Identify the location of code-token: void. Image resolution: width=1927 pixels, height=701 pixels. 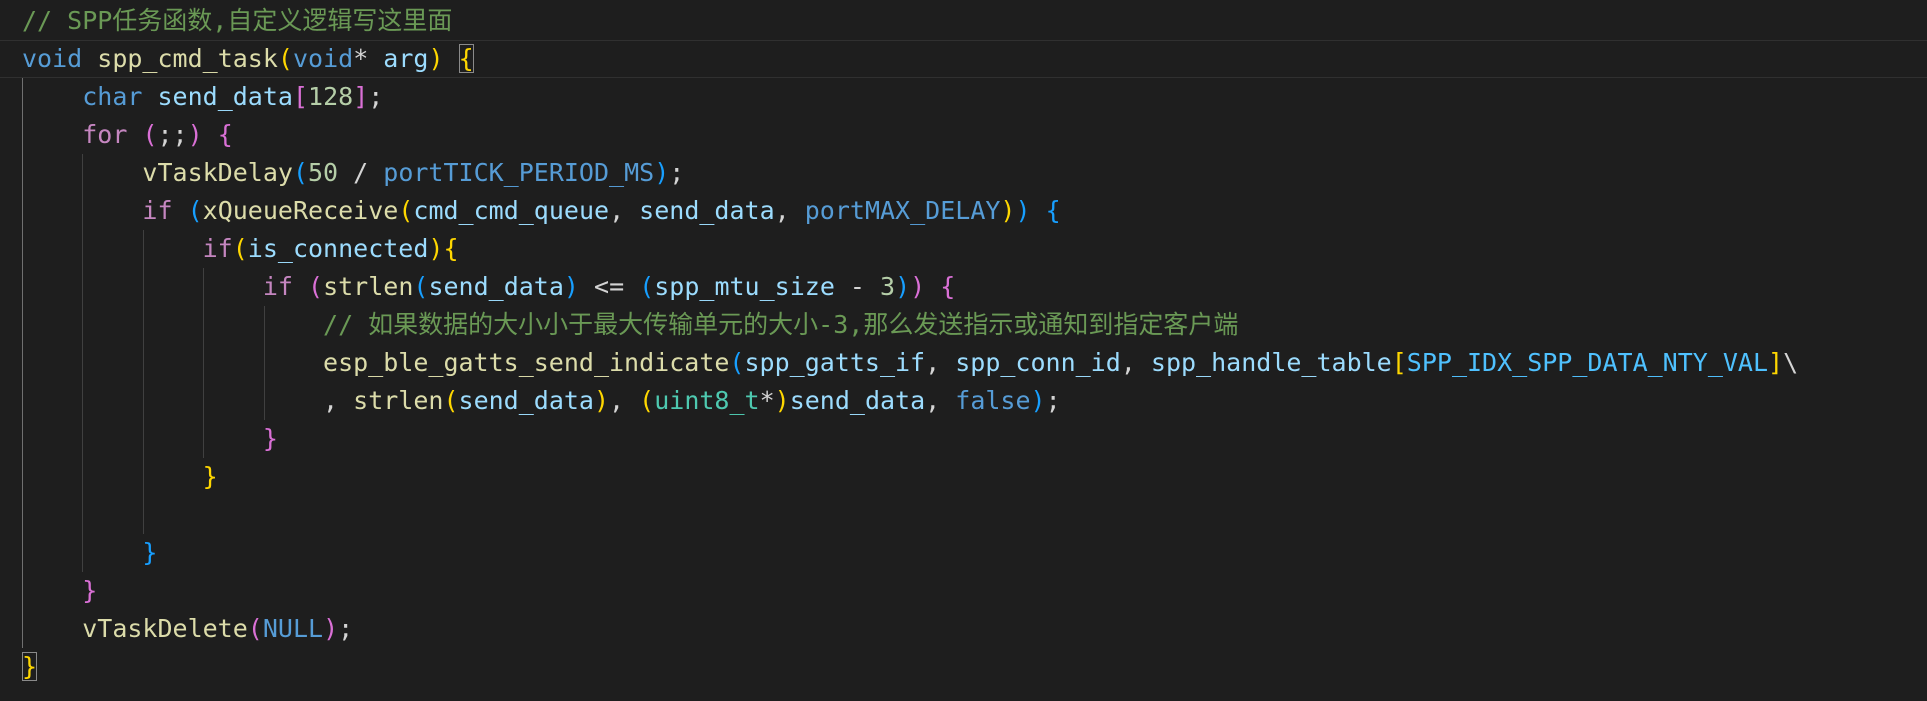
(323, 58).